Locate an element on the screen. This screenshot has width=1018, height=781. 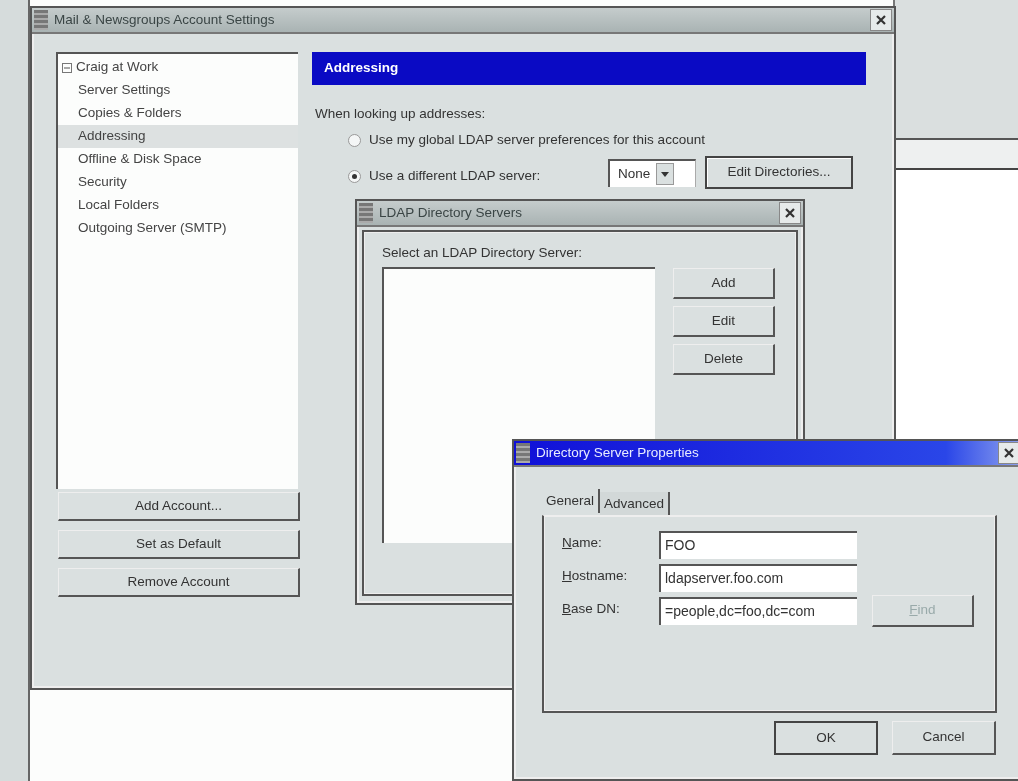
server-dropdown: None is located at coordinates (652, 173).